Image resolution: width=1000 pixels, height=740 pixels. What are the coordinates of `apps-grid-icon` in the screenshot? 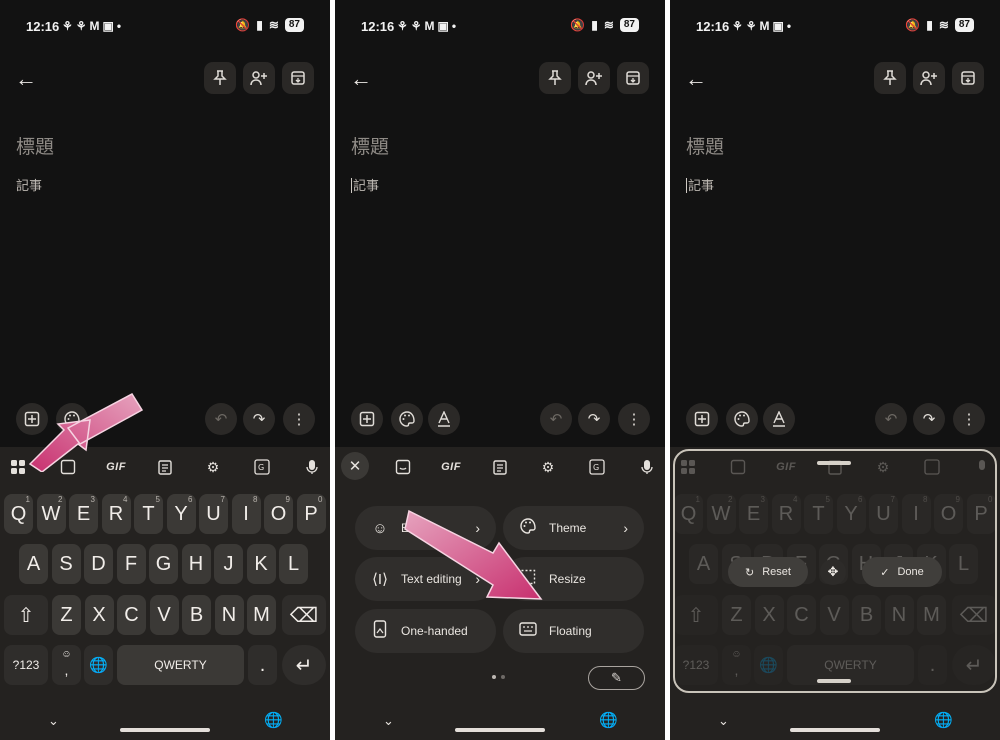 It's located at (18, 467).